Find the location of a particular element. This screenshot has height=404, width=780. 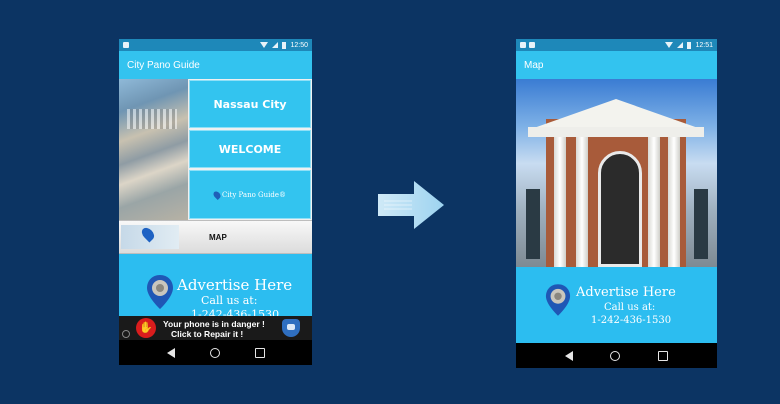

welcome-button: WELCOME is located at coordinates (250, 149).